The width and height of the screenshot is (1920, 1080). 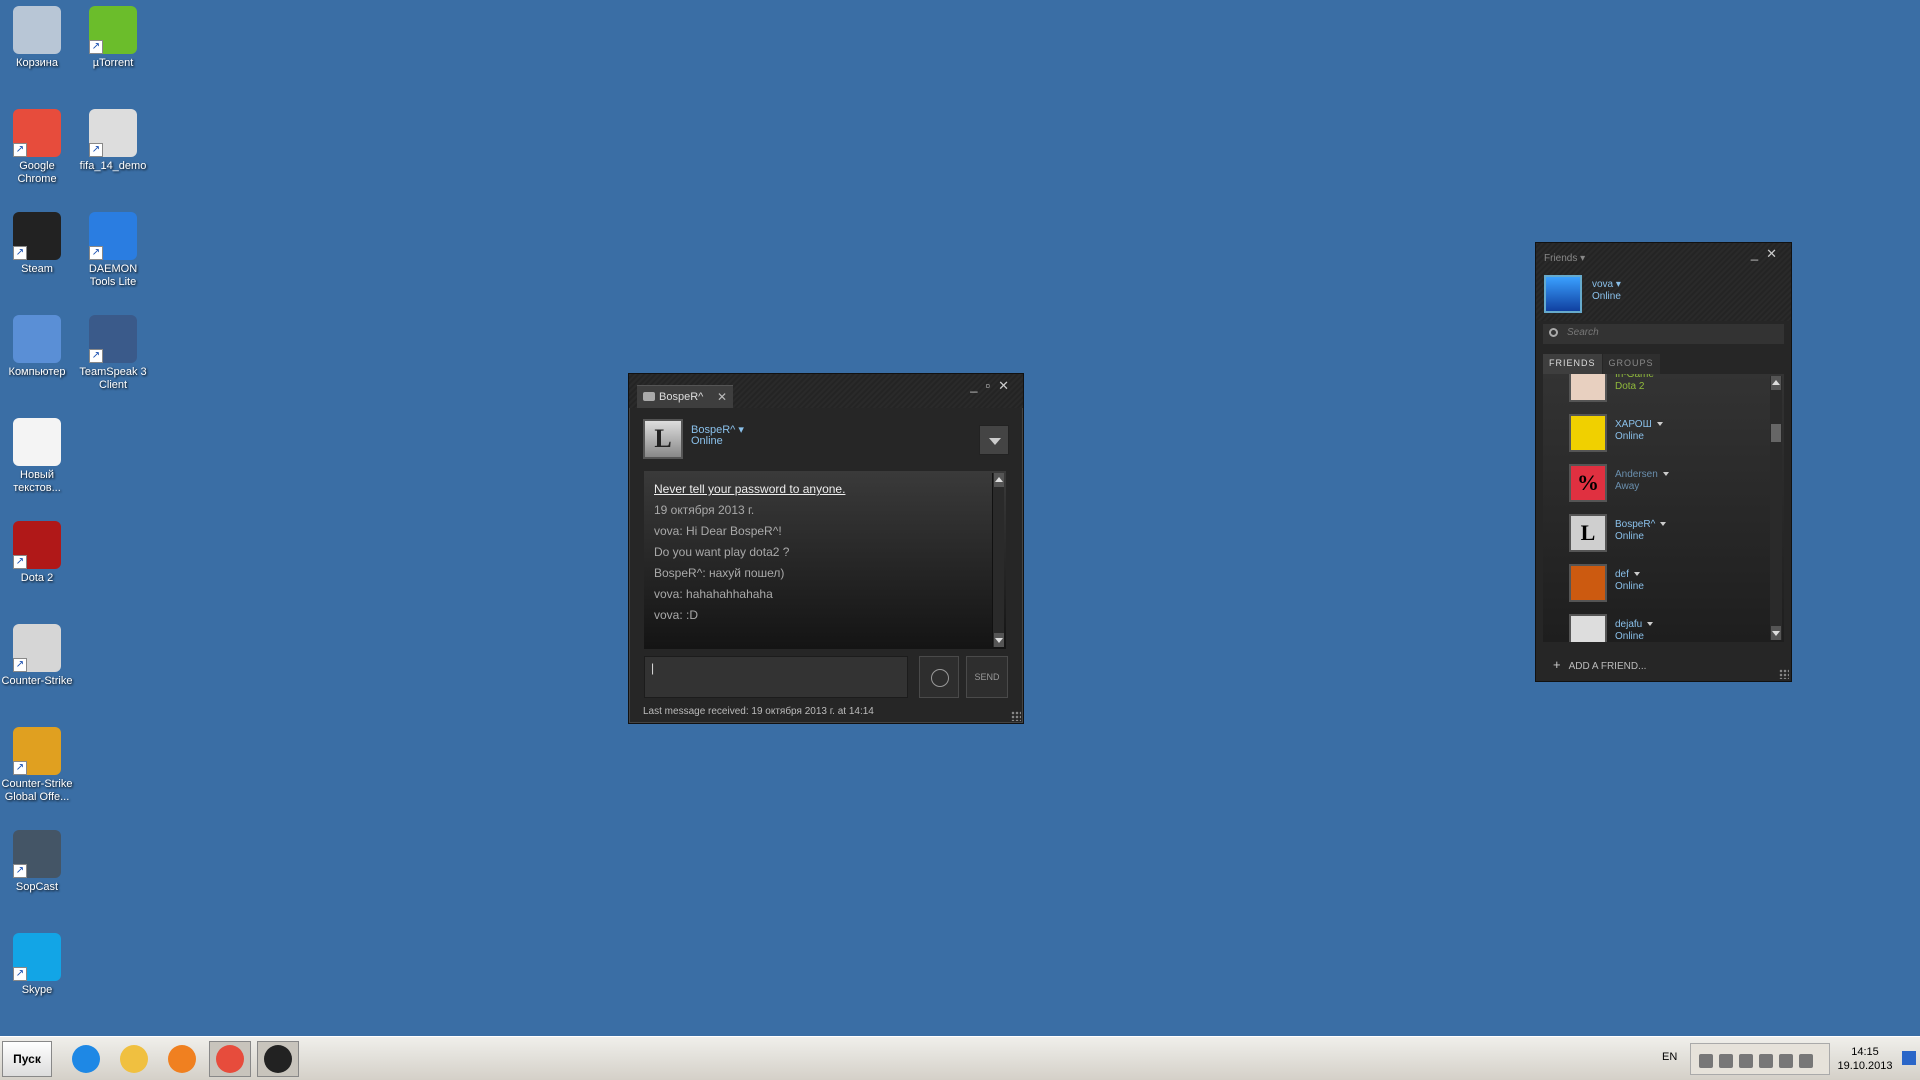 I want to click on desktop-icon-label: µTorrent, so click(x=113, y=63).